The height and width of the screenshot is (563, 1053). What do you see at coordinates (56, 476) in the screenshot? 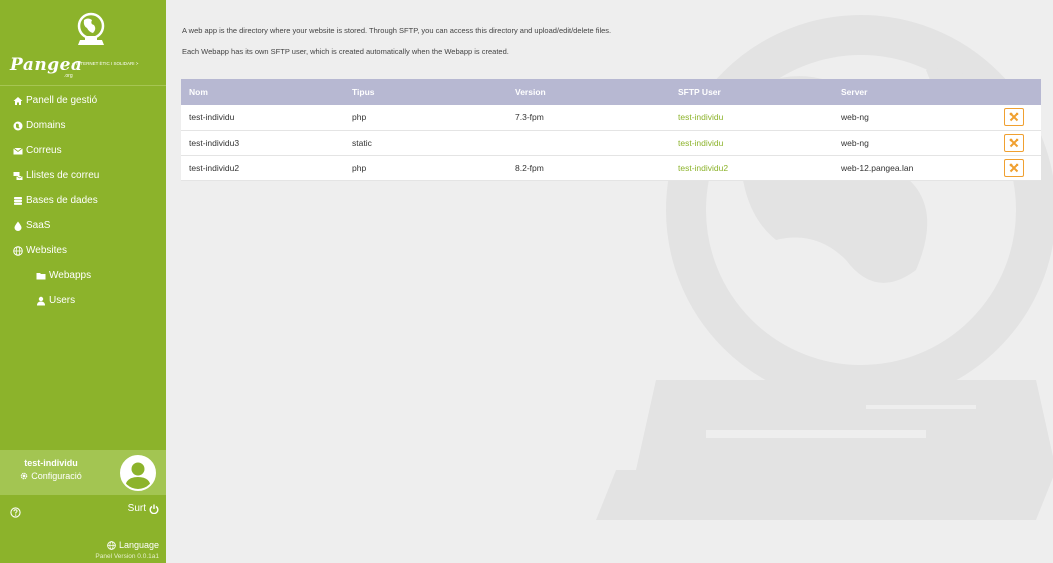
I see `config-label: Configuració` at bounding box center [56, 476].